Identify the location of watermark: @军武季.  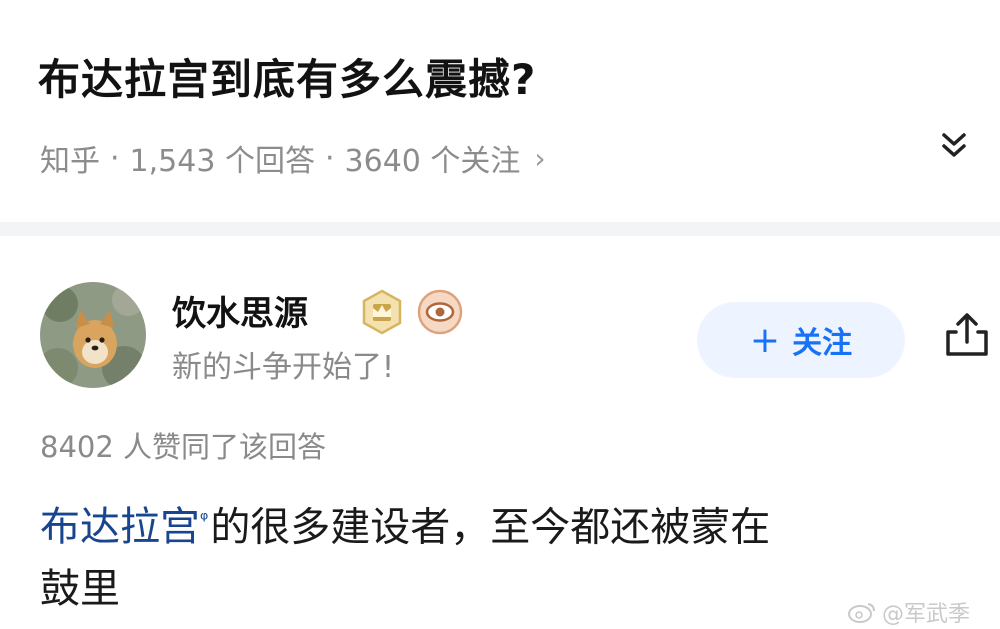
(909, 612).